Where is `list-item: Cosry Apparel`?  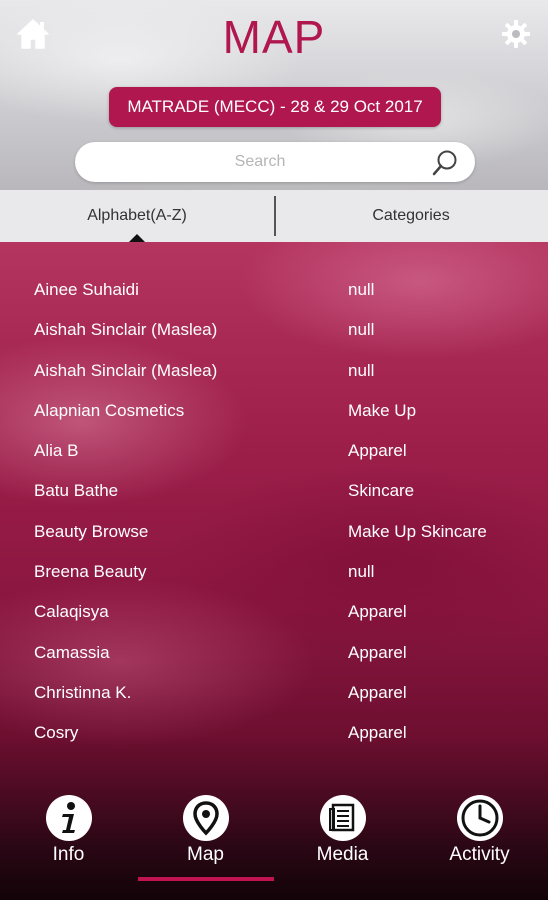
list-item: Cosry Apparel is located at coordinates (274, 733).